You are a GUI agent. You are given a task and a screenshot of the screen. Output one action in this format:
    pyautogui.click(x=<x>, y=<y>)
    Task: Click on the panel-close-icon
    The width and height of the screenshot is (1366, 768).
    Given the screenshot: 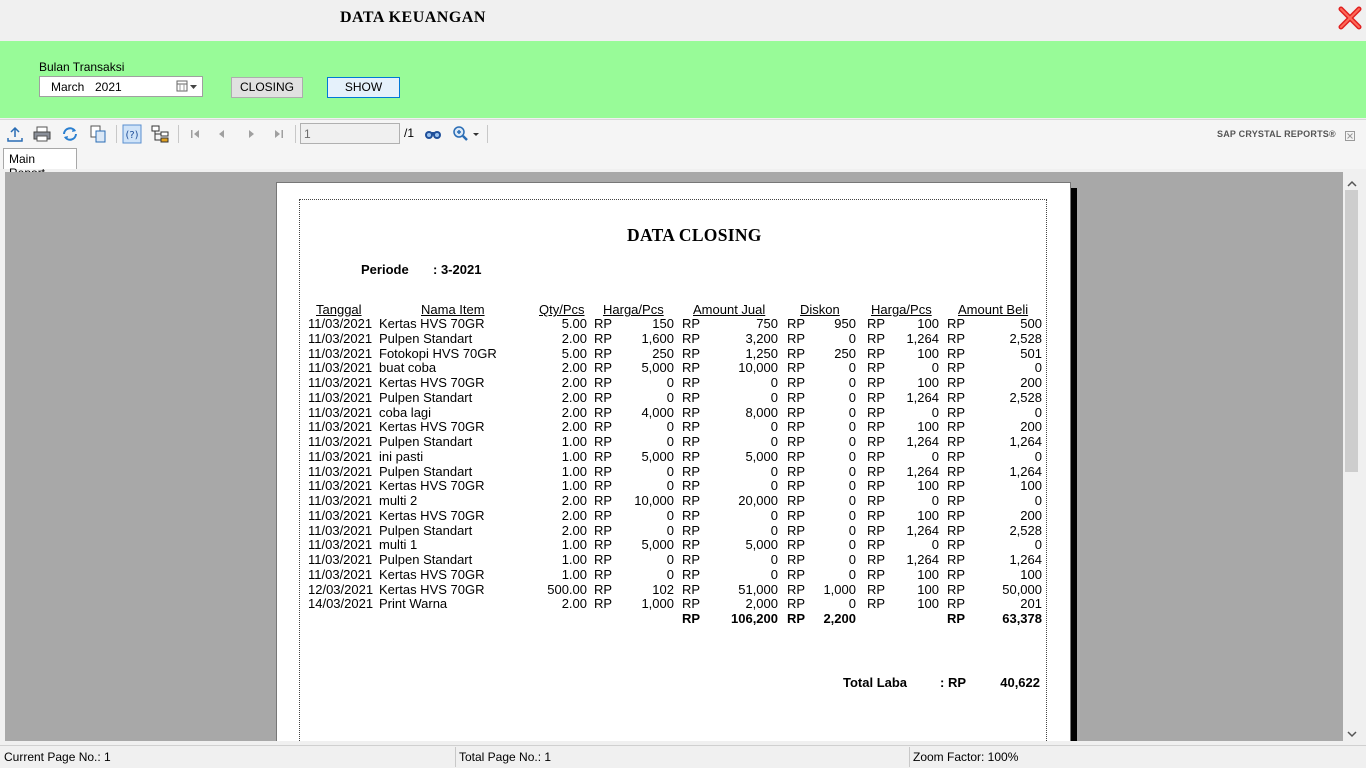 What is the action you would take?
    pyautogui.click(x=1350, y=134)
    